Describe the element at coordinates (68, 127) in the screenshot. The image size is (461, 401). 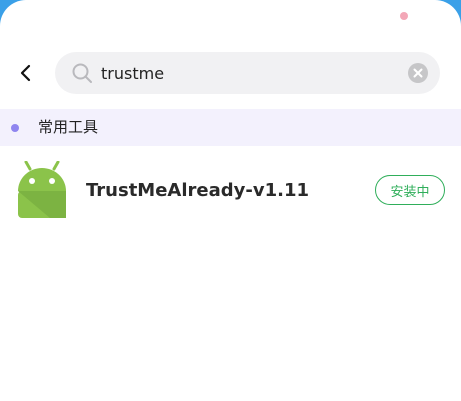
I see `section-title: 常用工具` at that location.